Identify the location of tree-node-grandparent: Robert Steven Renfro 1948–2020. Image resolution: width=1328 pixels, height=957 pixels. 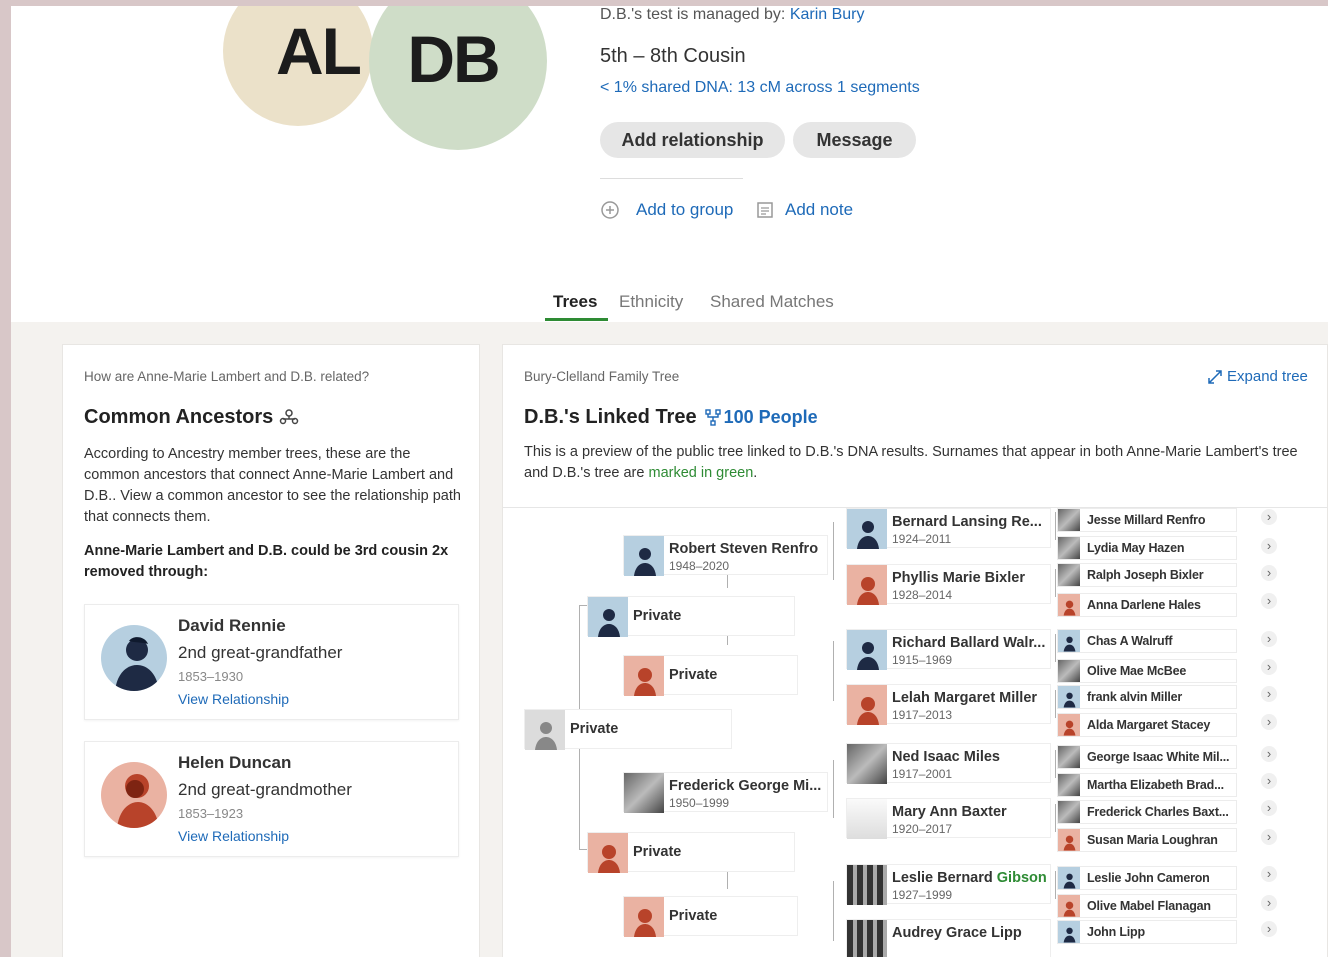
(725, 555).